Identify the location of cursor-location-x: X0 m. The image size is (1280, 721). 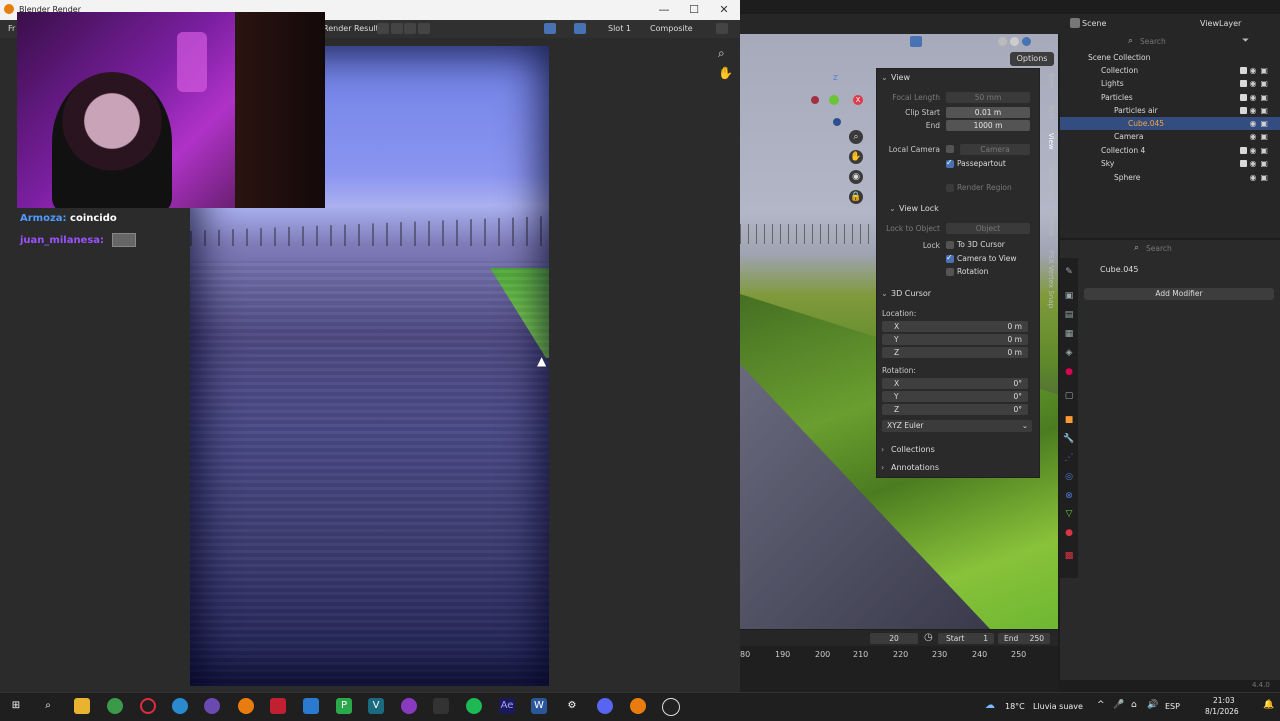
(955, 326).